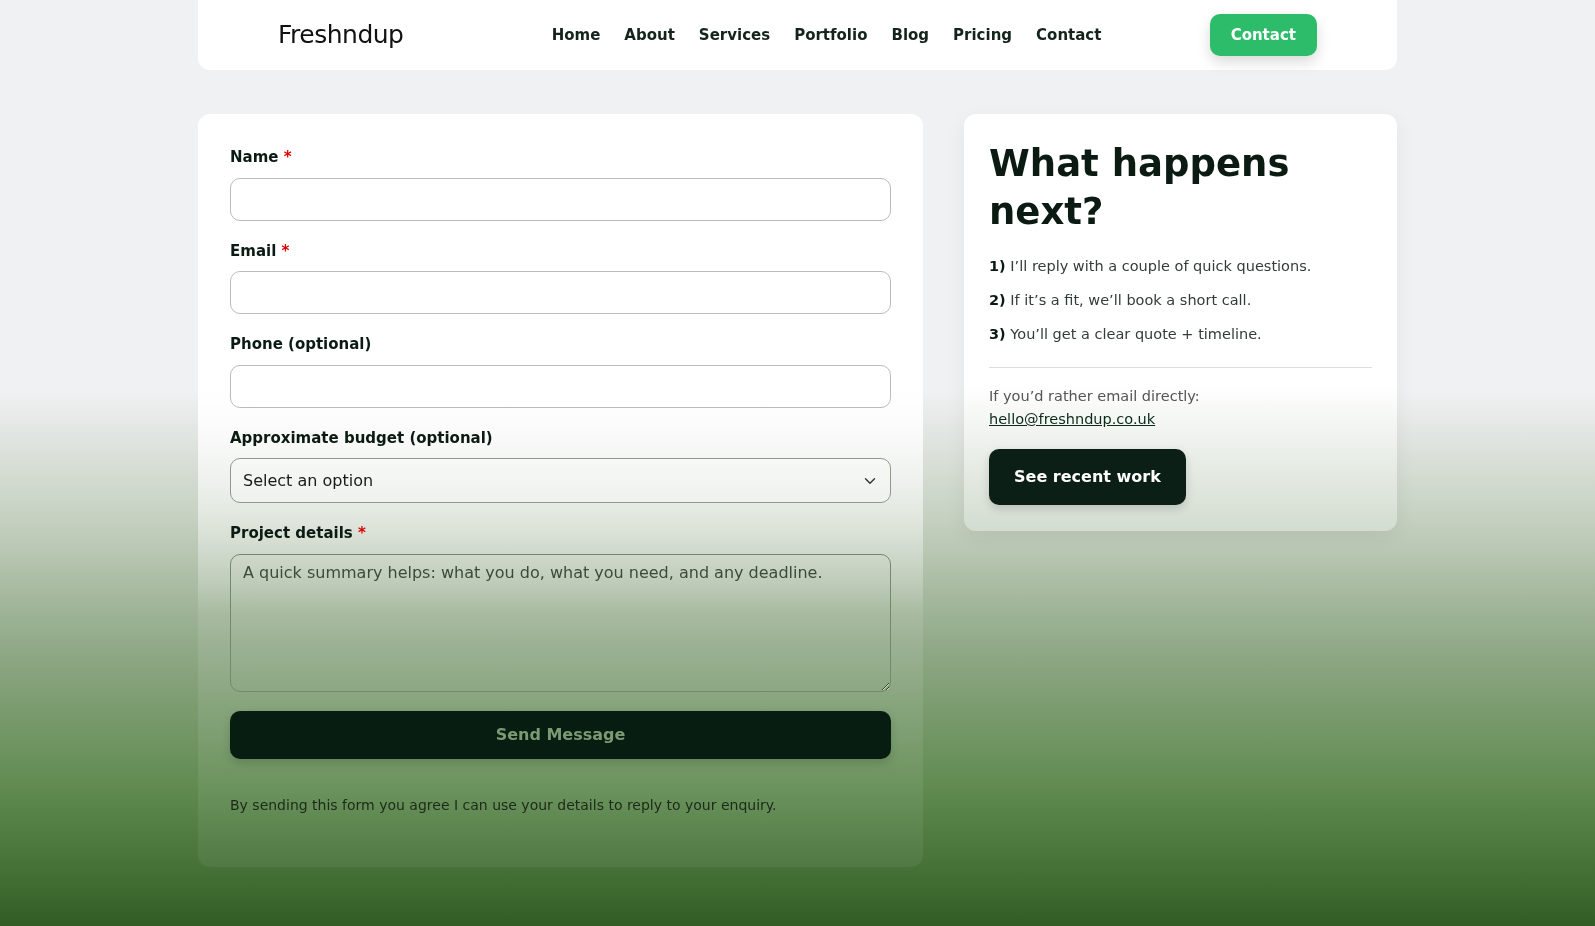 The height and width of the screenshot is (926, 1595). Describe the element at coordinates (341, 35) in the screenshot. I see `logo: Freshndup` at that location.